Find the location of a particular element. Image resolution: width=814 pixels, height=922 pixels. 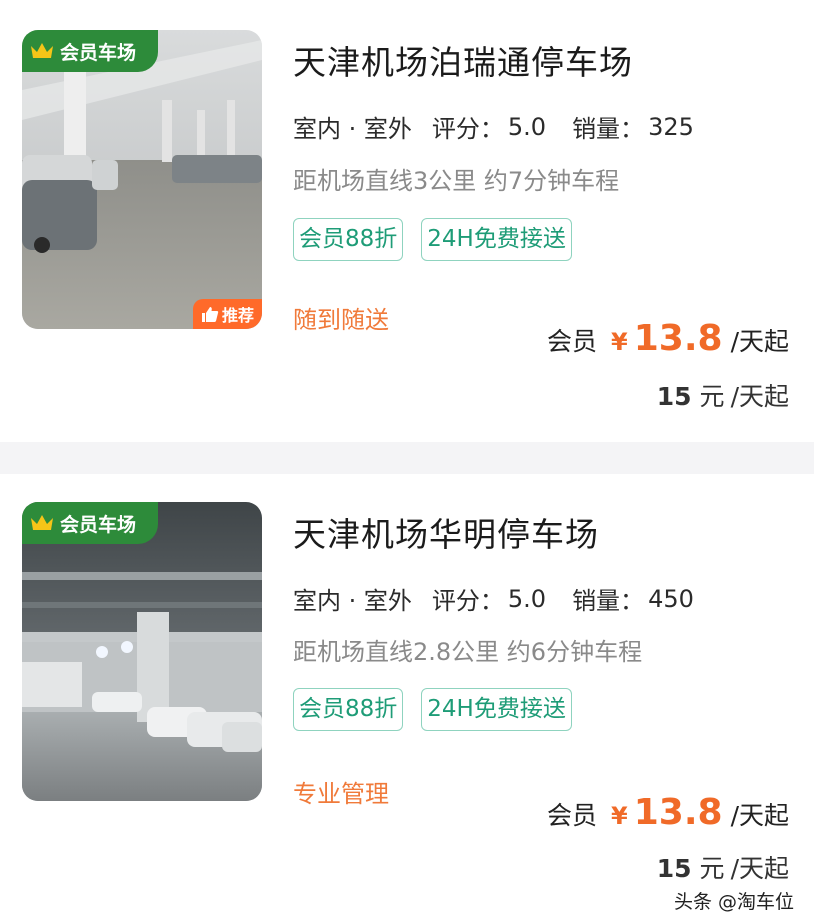

feature-text: 专业管理 is located at coordinates (341, 794).